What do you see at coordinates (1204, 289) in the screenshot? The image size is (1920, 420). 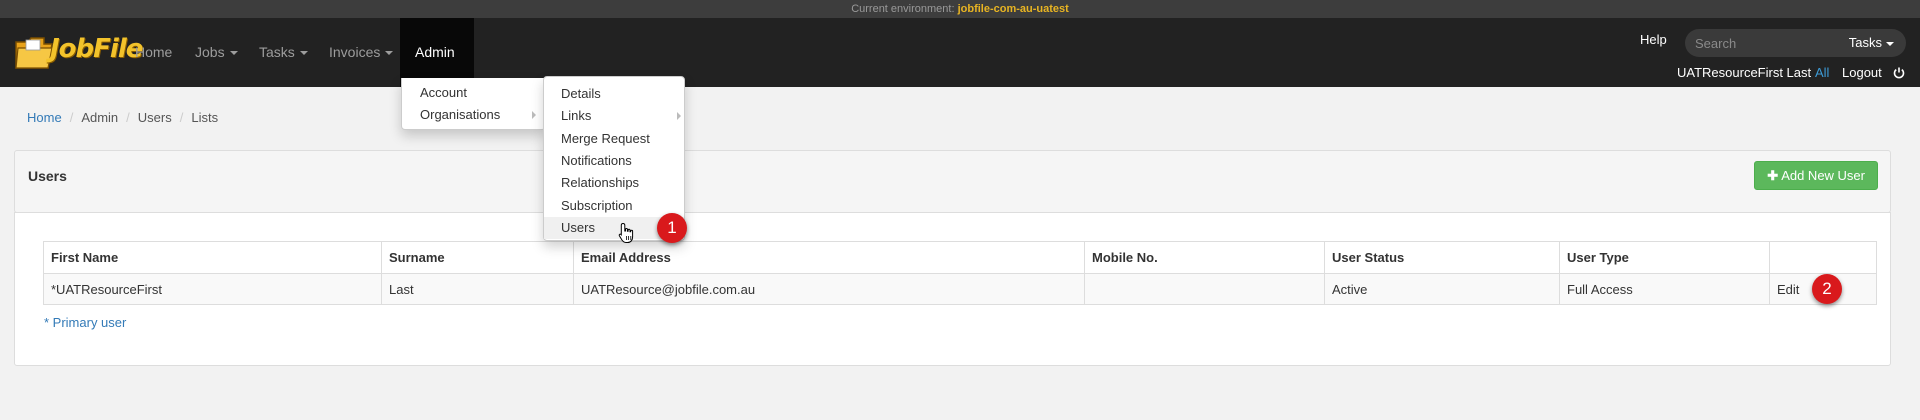 I see `cell-mobile` at bounding box center [1204, 289].